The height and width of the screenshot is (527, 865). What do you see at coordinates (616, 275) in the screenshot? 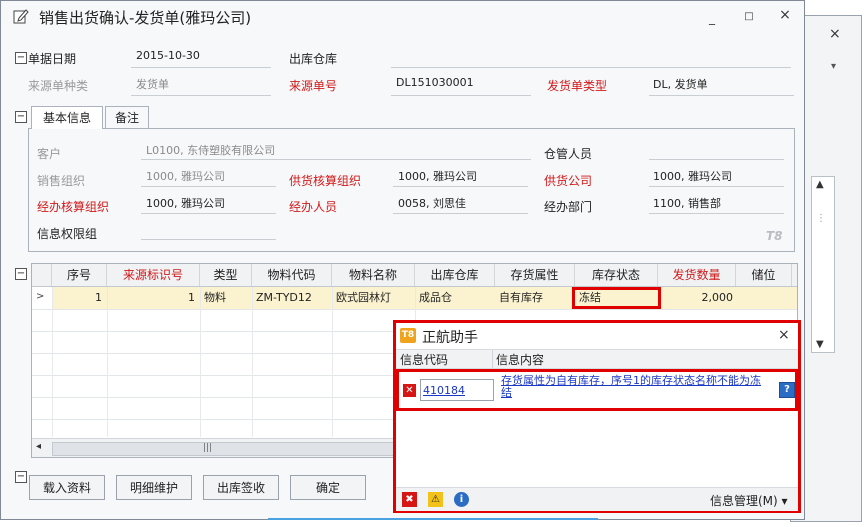
I see `col-header: 库存状态` at bounding box center [616, 275].